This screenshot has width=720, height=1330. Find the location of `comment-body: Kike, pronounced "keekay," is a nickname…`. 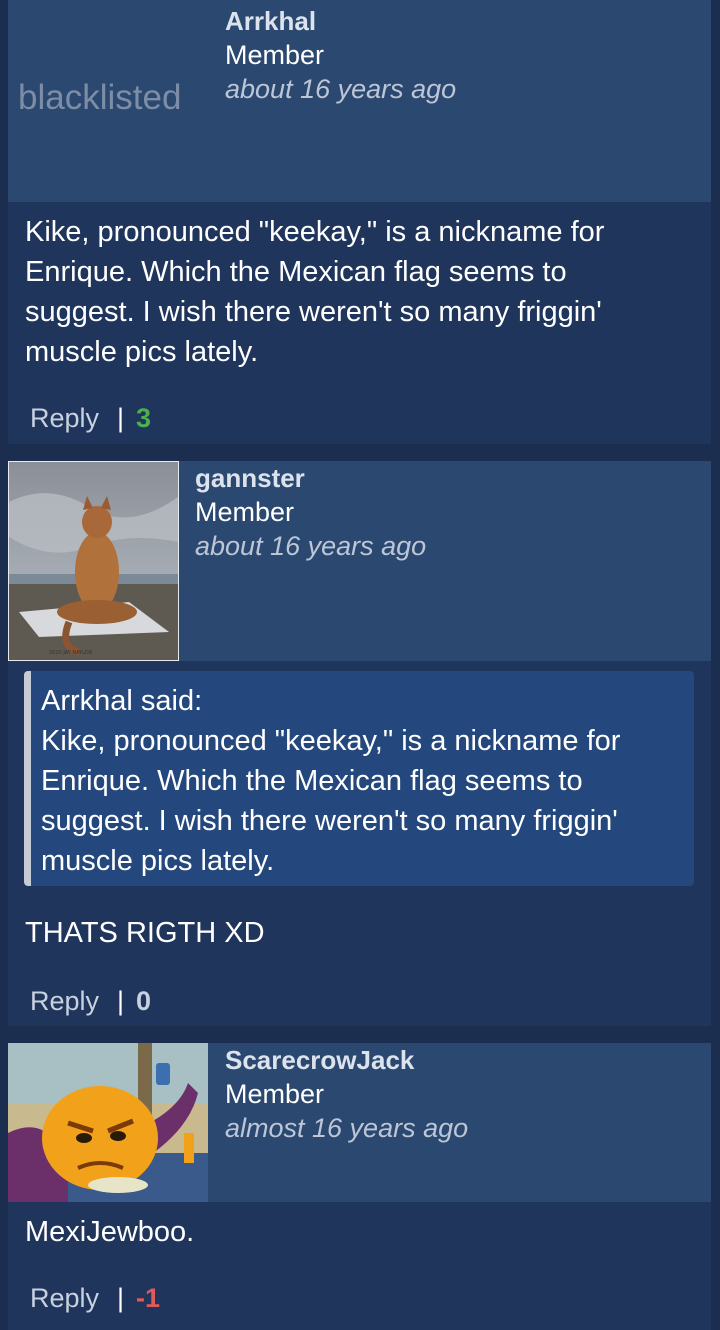

comment-body: Kike, pronounced "keekay," is a nickname… is located at coordinates (315, 292).